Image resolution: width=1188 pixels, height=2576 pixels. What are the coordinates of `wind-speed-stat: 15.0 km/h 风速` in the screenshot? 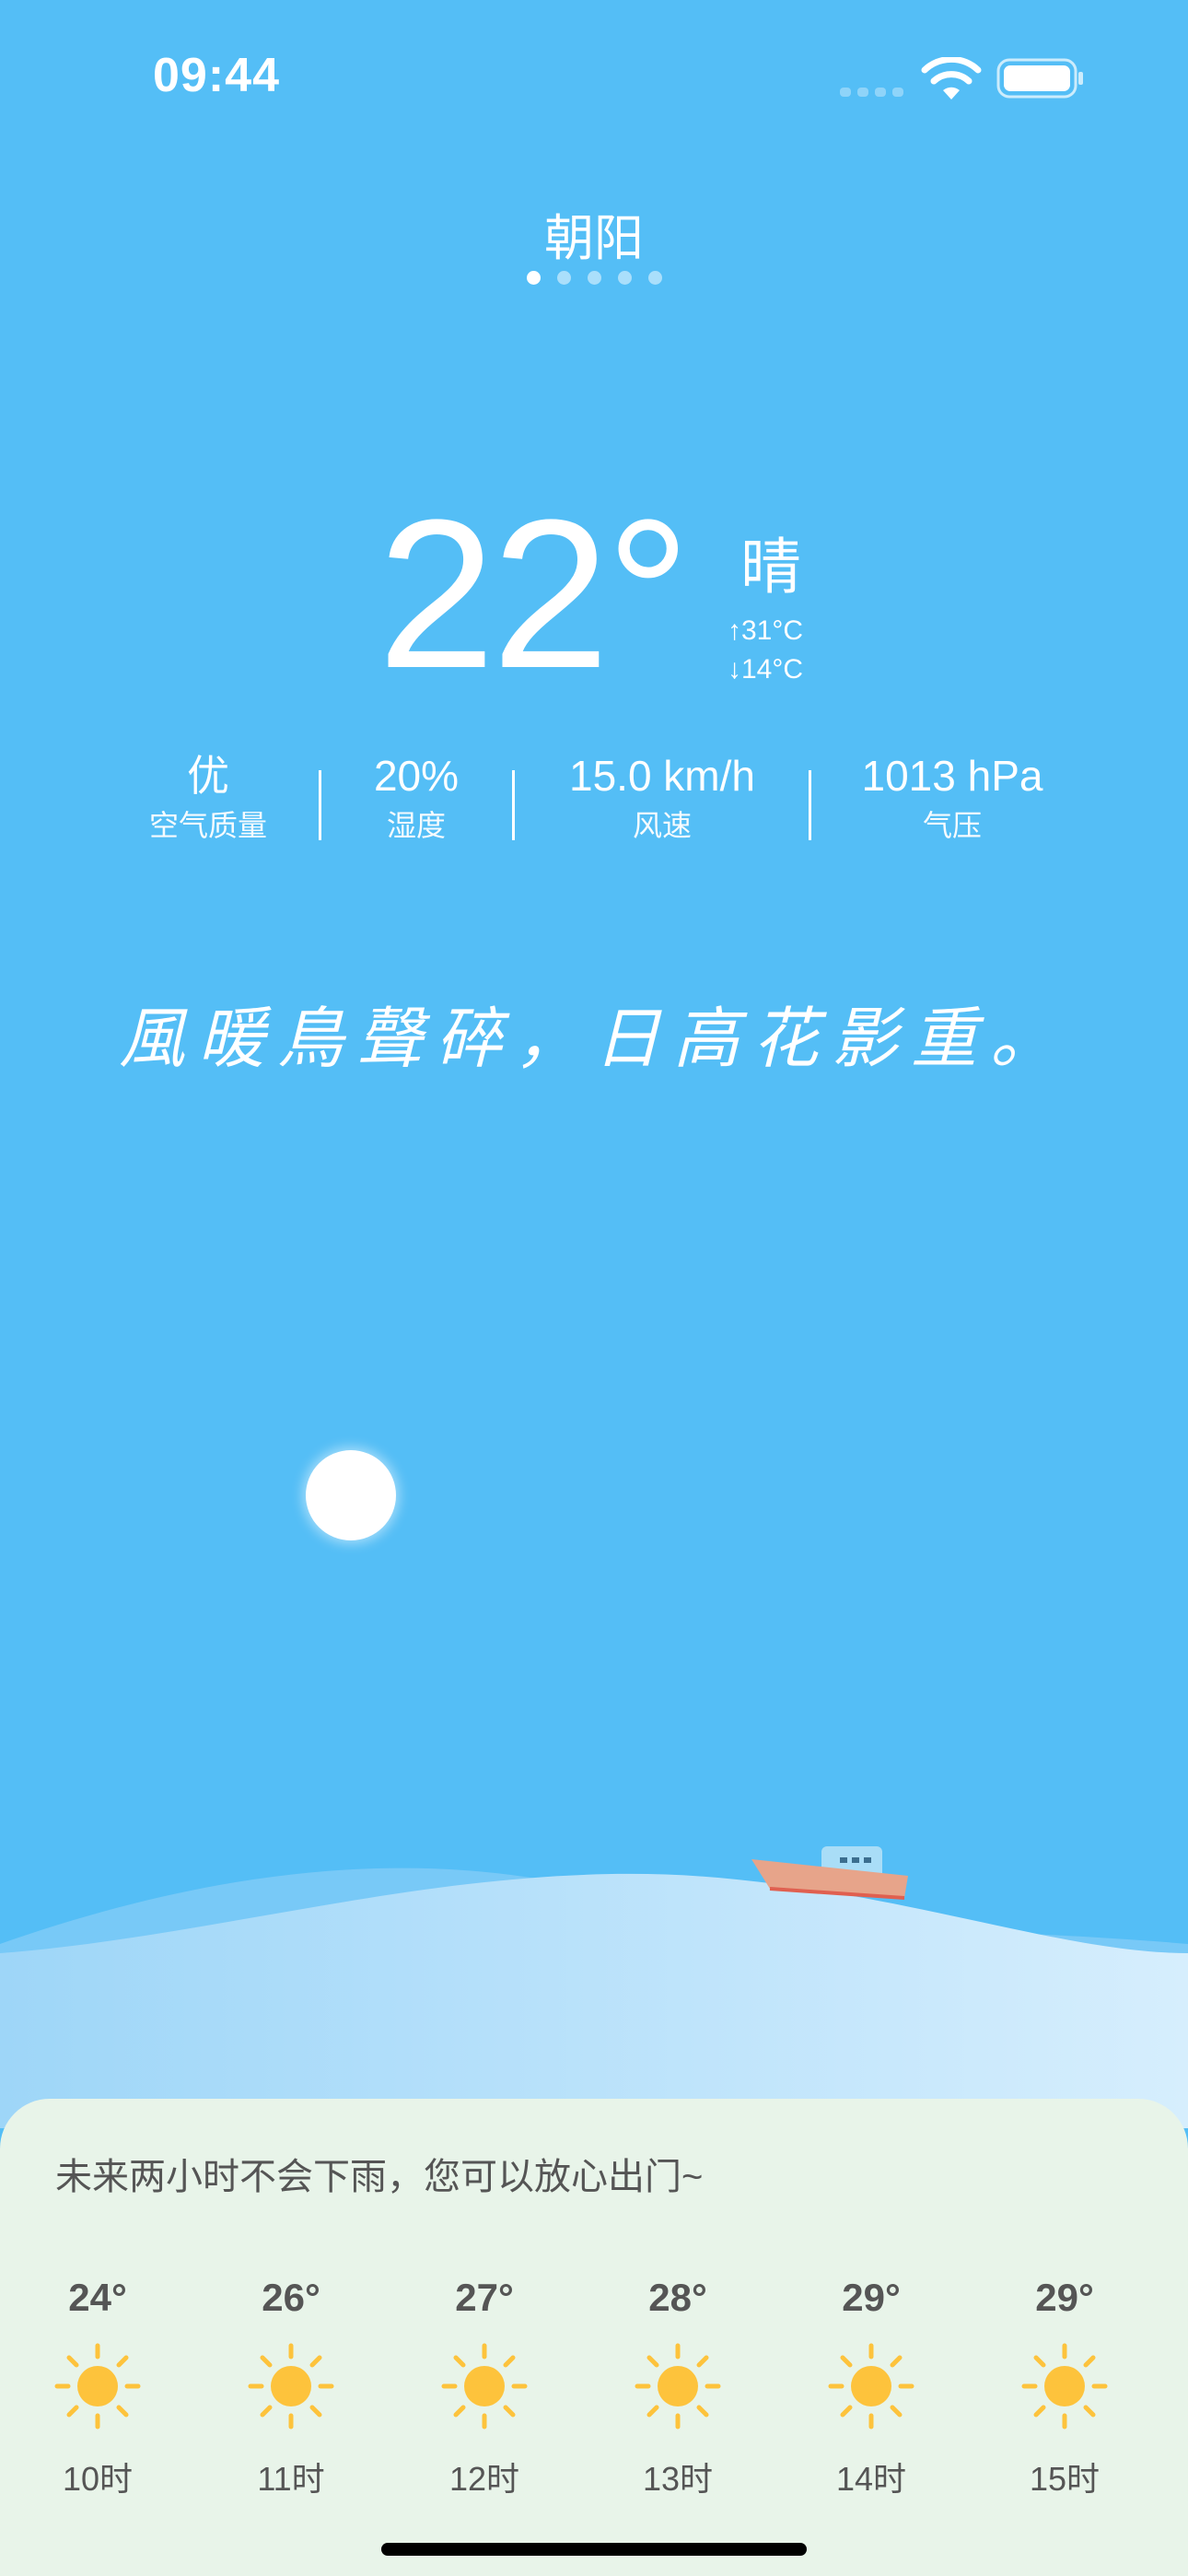 It's located at (662, 798).